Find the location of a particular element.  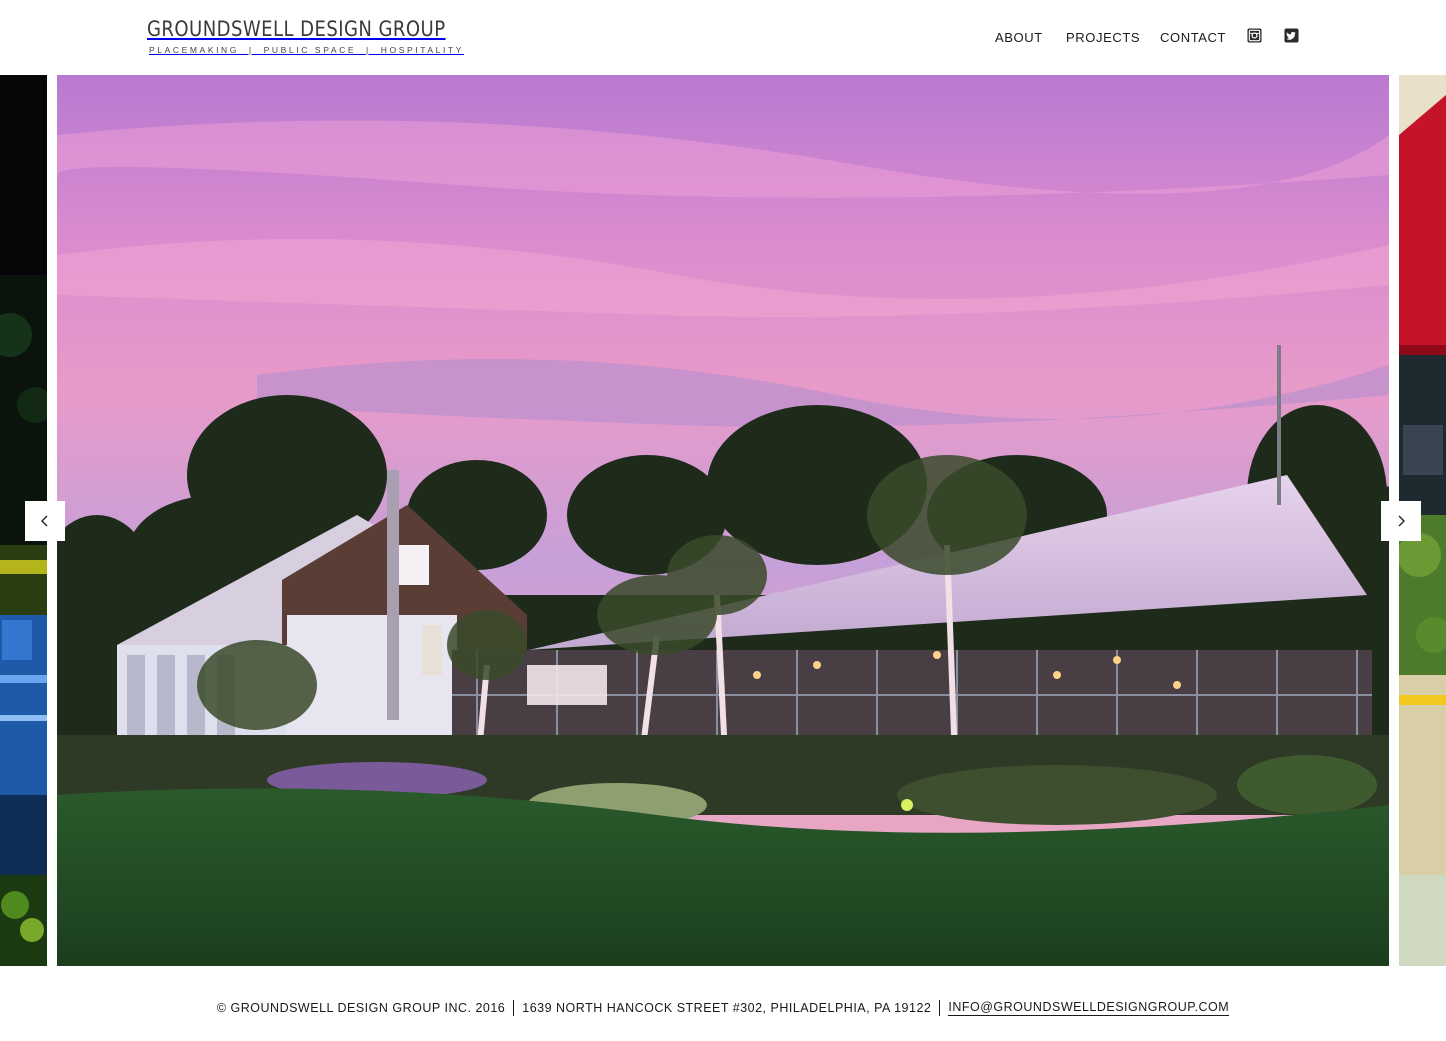

carousel-next-button is located at coordinates (1401, 521).